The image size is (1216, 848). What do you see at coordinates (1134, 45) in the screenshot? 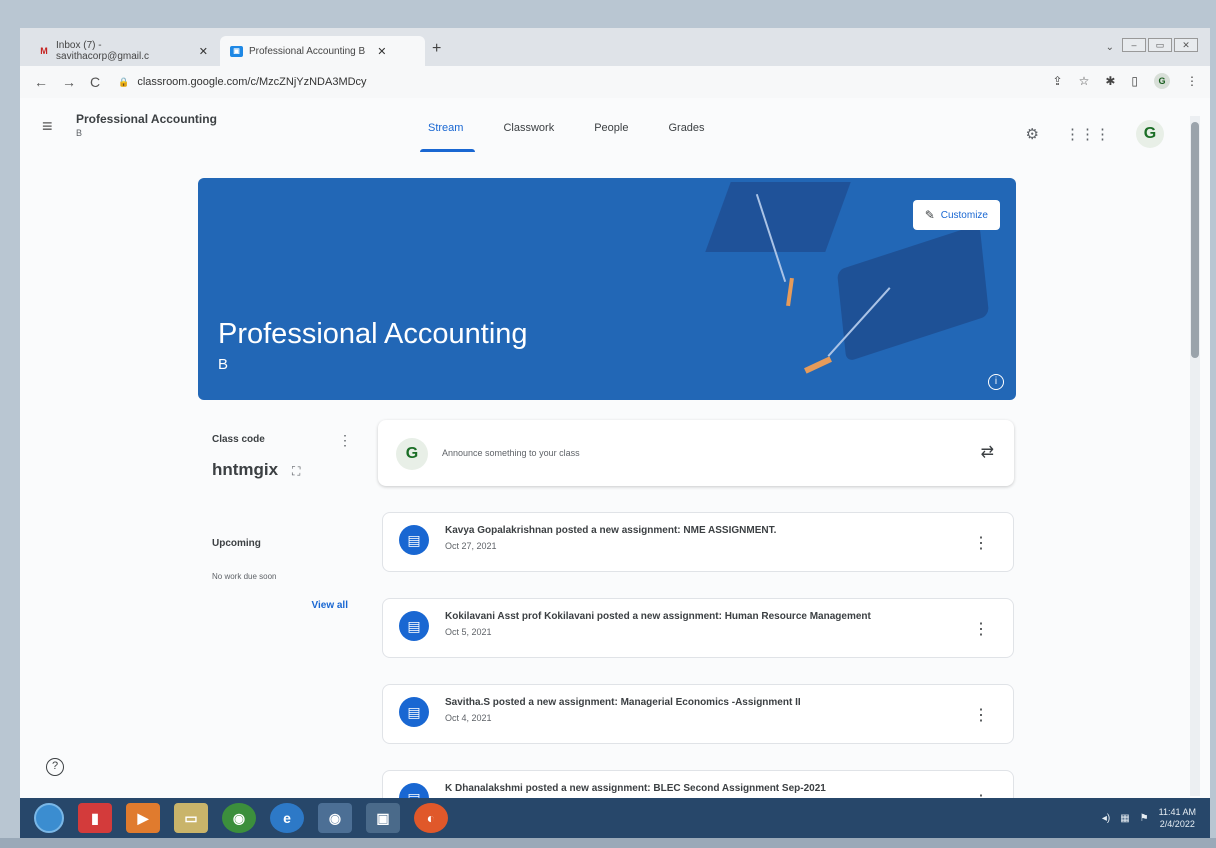
I see `minimize-button: –` at bounding box center [1134, 45].